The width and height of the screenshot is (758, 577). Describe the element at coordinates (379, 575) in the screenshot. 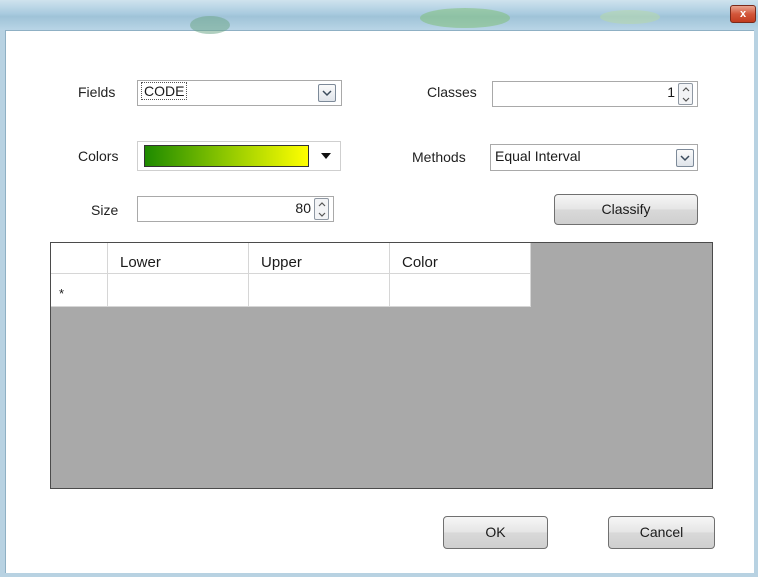

I see `window-frame-bottom` at that location.